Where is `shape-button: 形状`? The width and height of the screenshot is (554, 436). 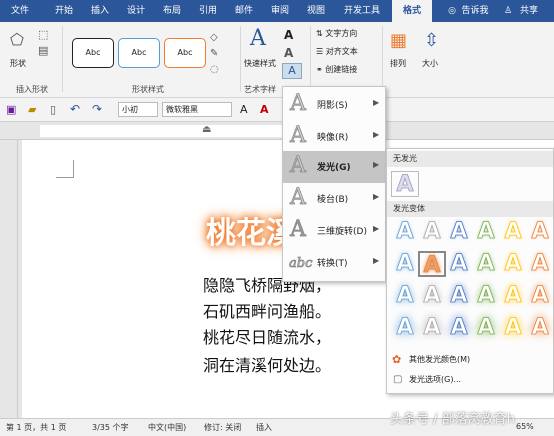
shape-button: 形状 is located at coordinates (18, 63).